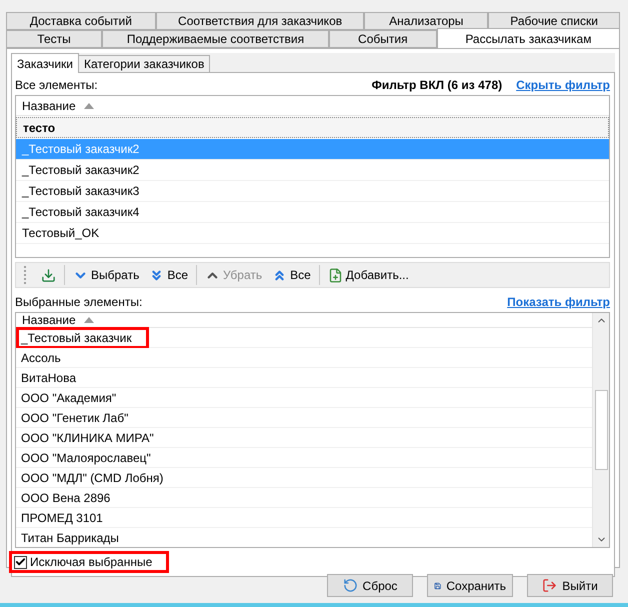 The image size is (628, 607). I want to click on tab: Рассылать заказчикам, so click(528, 38).